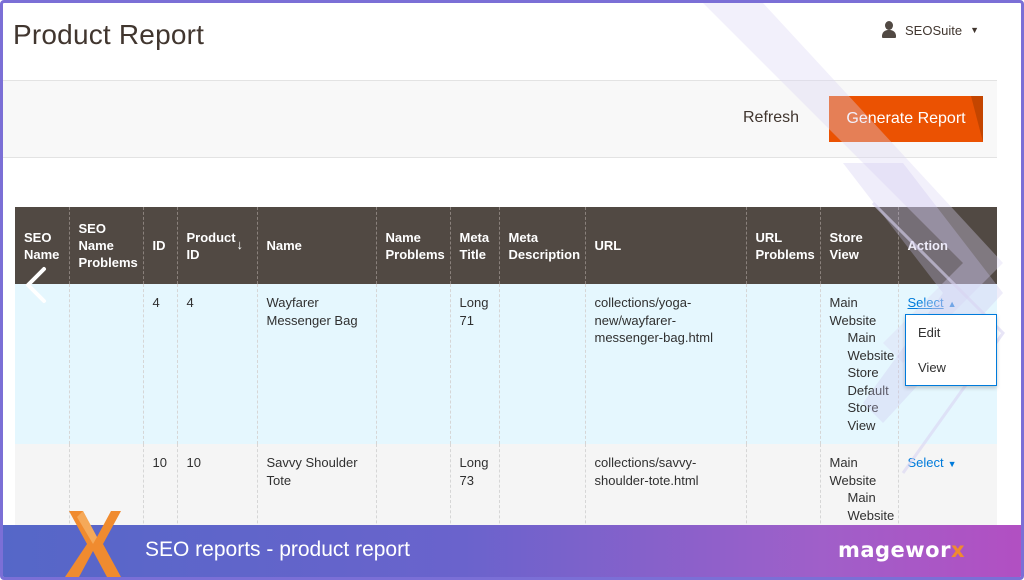 The image size is (1024, 580). I want to click on brand-name: magewor, so click(894, 550).